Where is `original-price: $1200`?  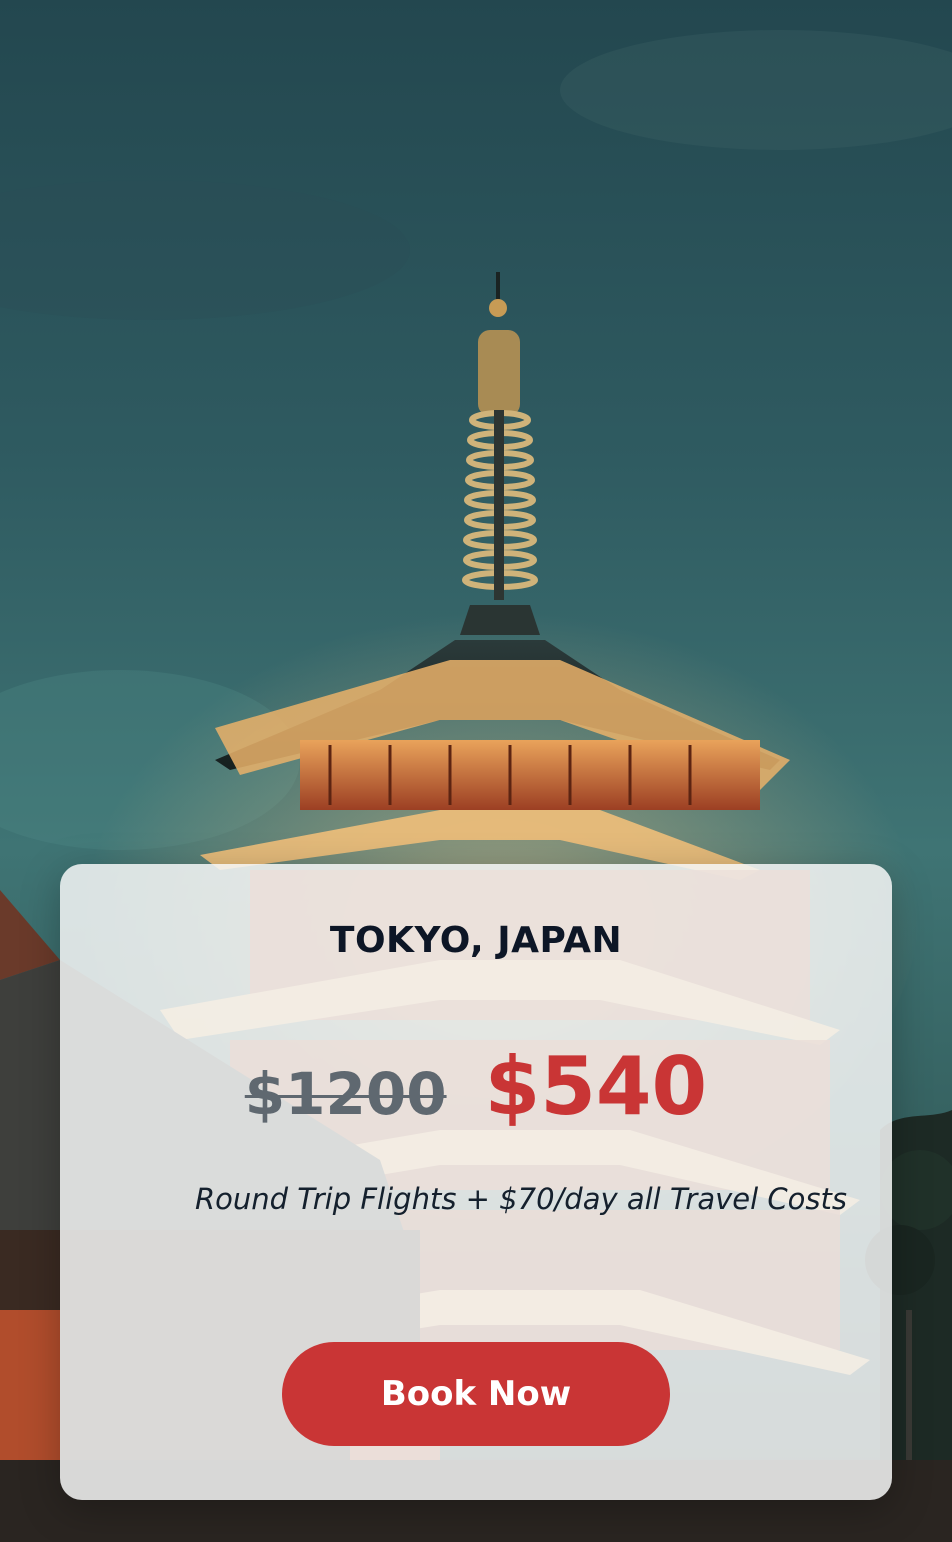 original-price: $1200 is located at coordinates (345, 1094).